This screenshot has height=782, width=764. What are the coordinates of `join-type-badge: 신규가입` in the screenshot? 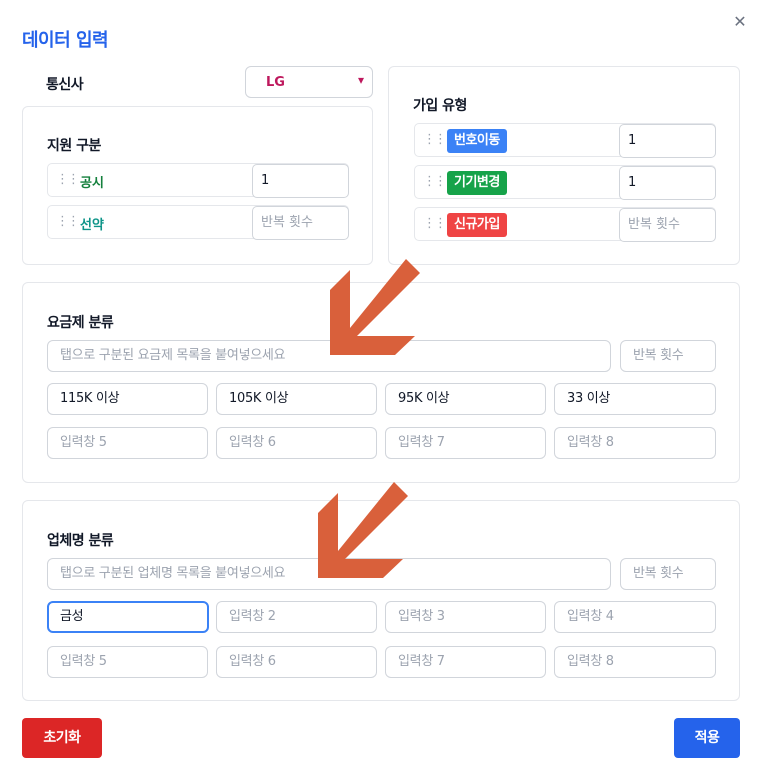 It's located at (477, 225).